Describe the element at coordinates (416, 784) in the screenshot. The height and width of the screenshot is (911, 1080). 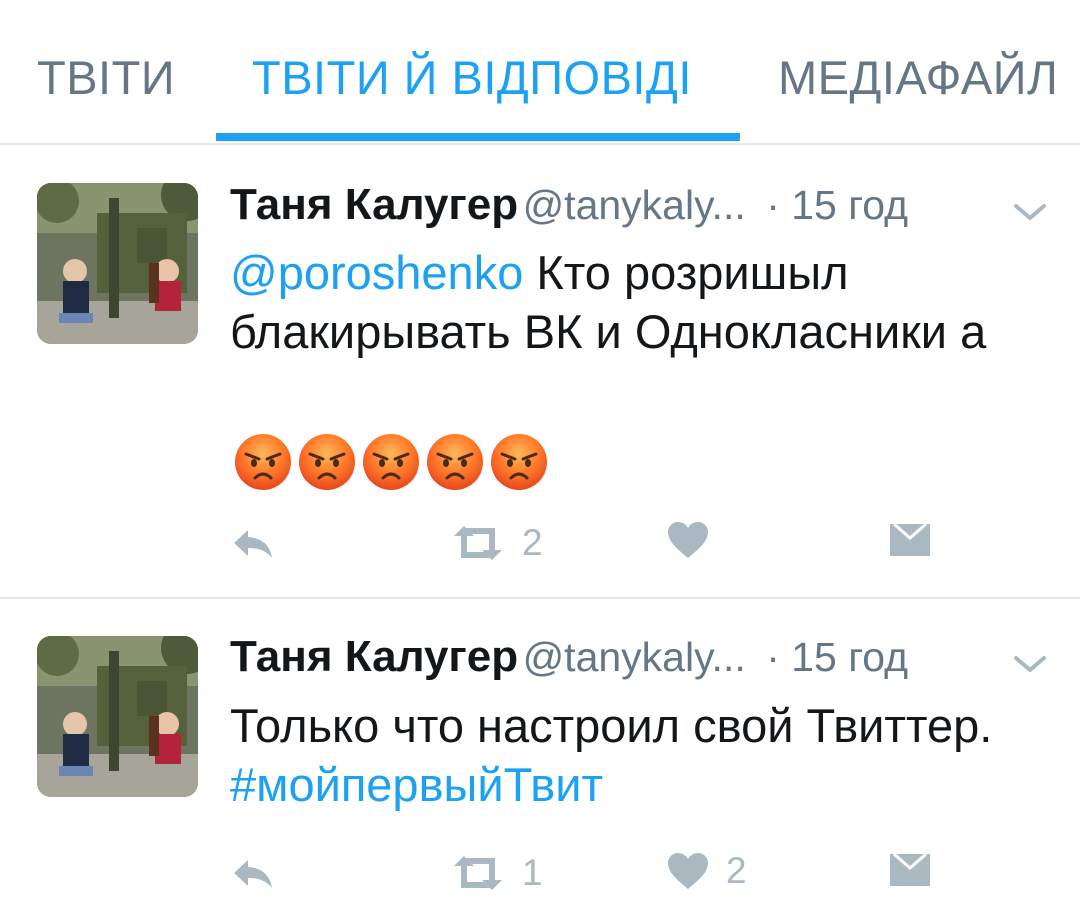
I see `hashtag-link: #мойпервыйТвит` at that location.